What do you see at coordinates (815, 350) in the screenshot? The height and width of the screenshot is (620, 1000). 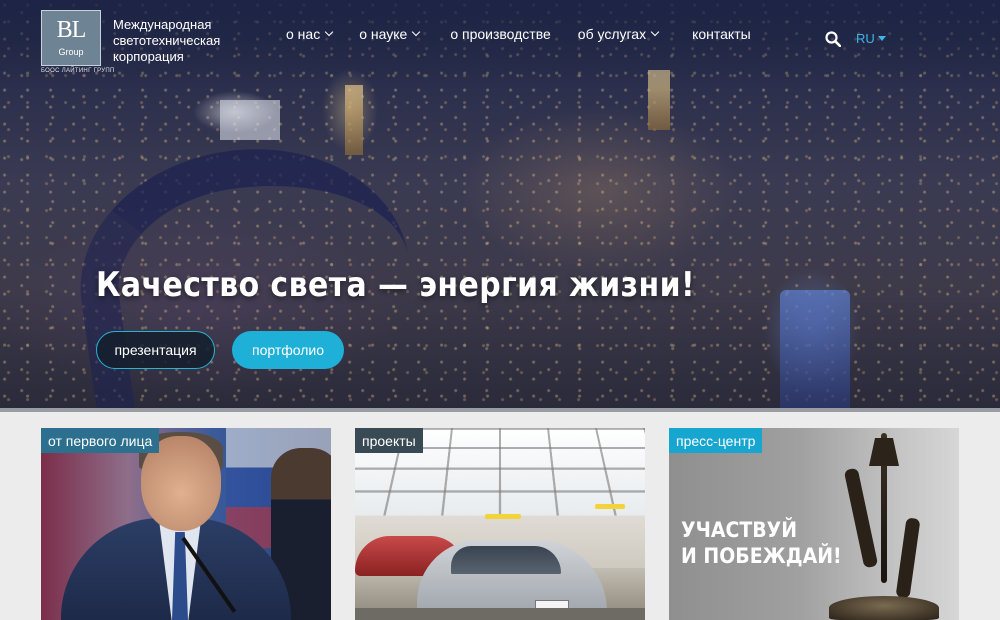 I see `skyscraper` at bounding box center [815, 350].